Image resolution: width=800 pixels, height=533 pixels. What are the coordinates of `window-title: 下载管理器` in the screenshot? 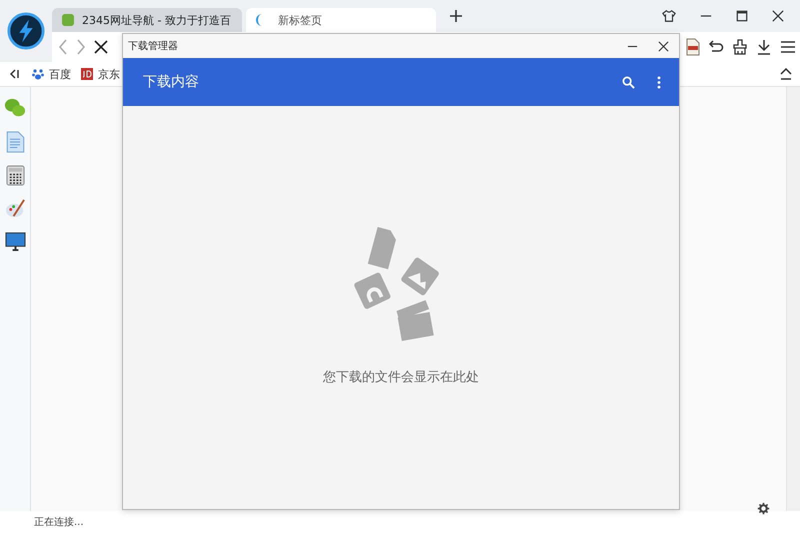 It's located at (153, 46).